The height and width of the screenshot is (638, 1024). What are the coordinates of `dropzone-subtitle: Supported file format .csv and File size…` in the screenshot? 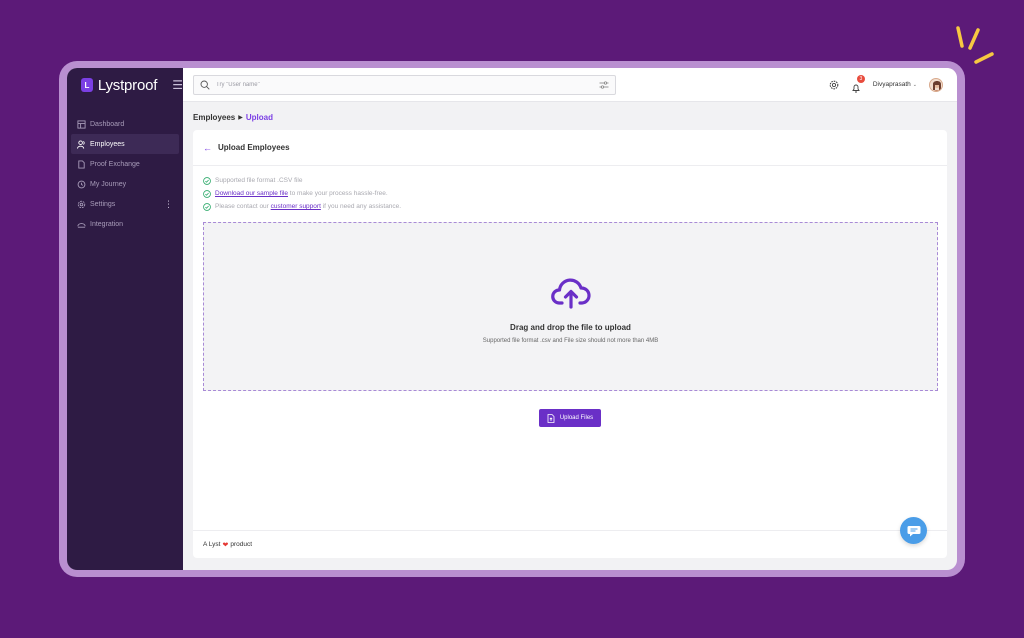 It's located at (570, 341).